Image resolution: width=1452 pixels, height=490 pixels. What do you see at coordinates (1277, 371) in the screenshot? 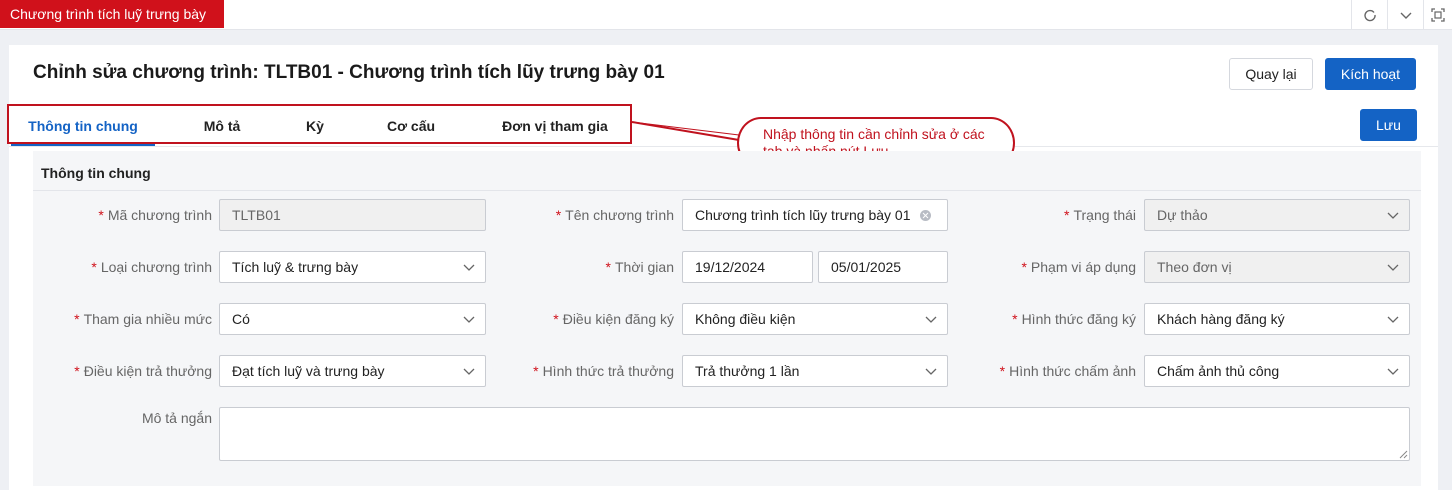
I see `photo-scoring-select: Chấm ảnh thủ công` at bounding box center [1277, 371].